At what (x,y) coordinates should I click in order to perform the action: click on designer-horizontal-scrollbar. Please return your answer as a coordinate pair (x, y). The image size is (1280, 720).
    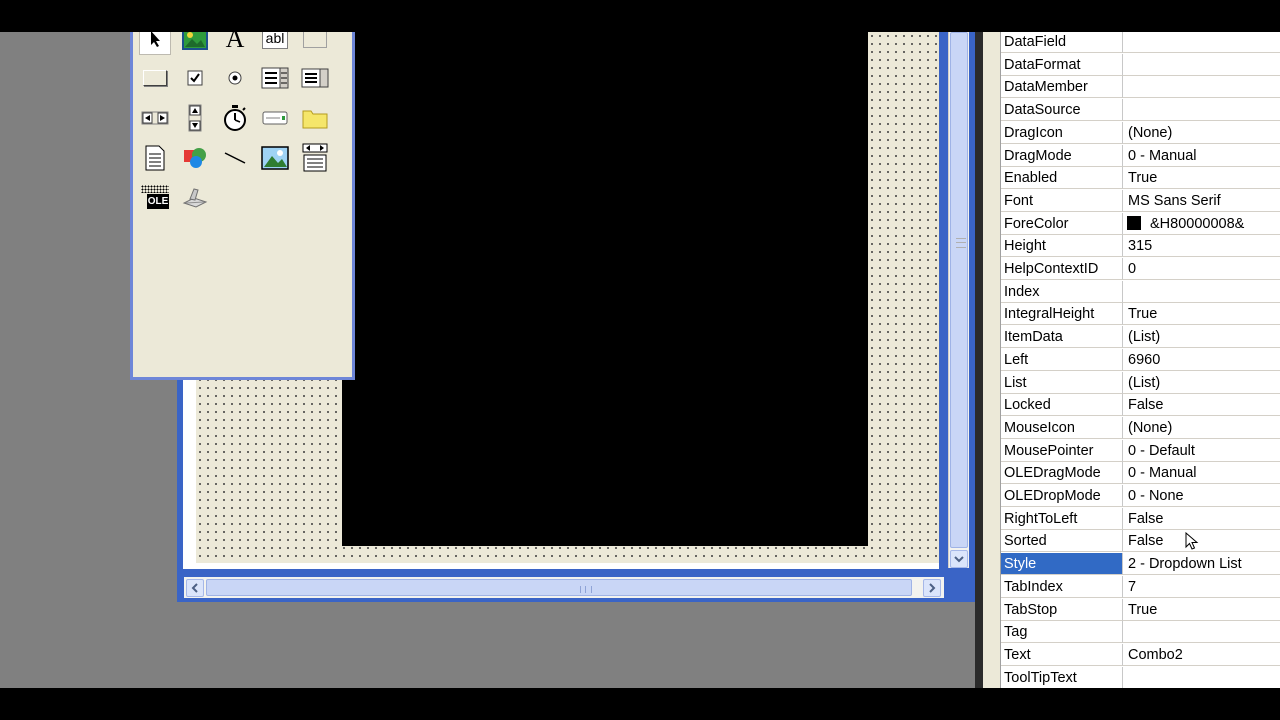
    Looking at the image, I should click on (564, 587).